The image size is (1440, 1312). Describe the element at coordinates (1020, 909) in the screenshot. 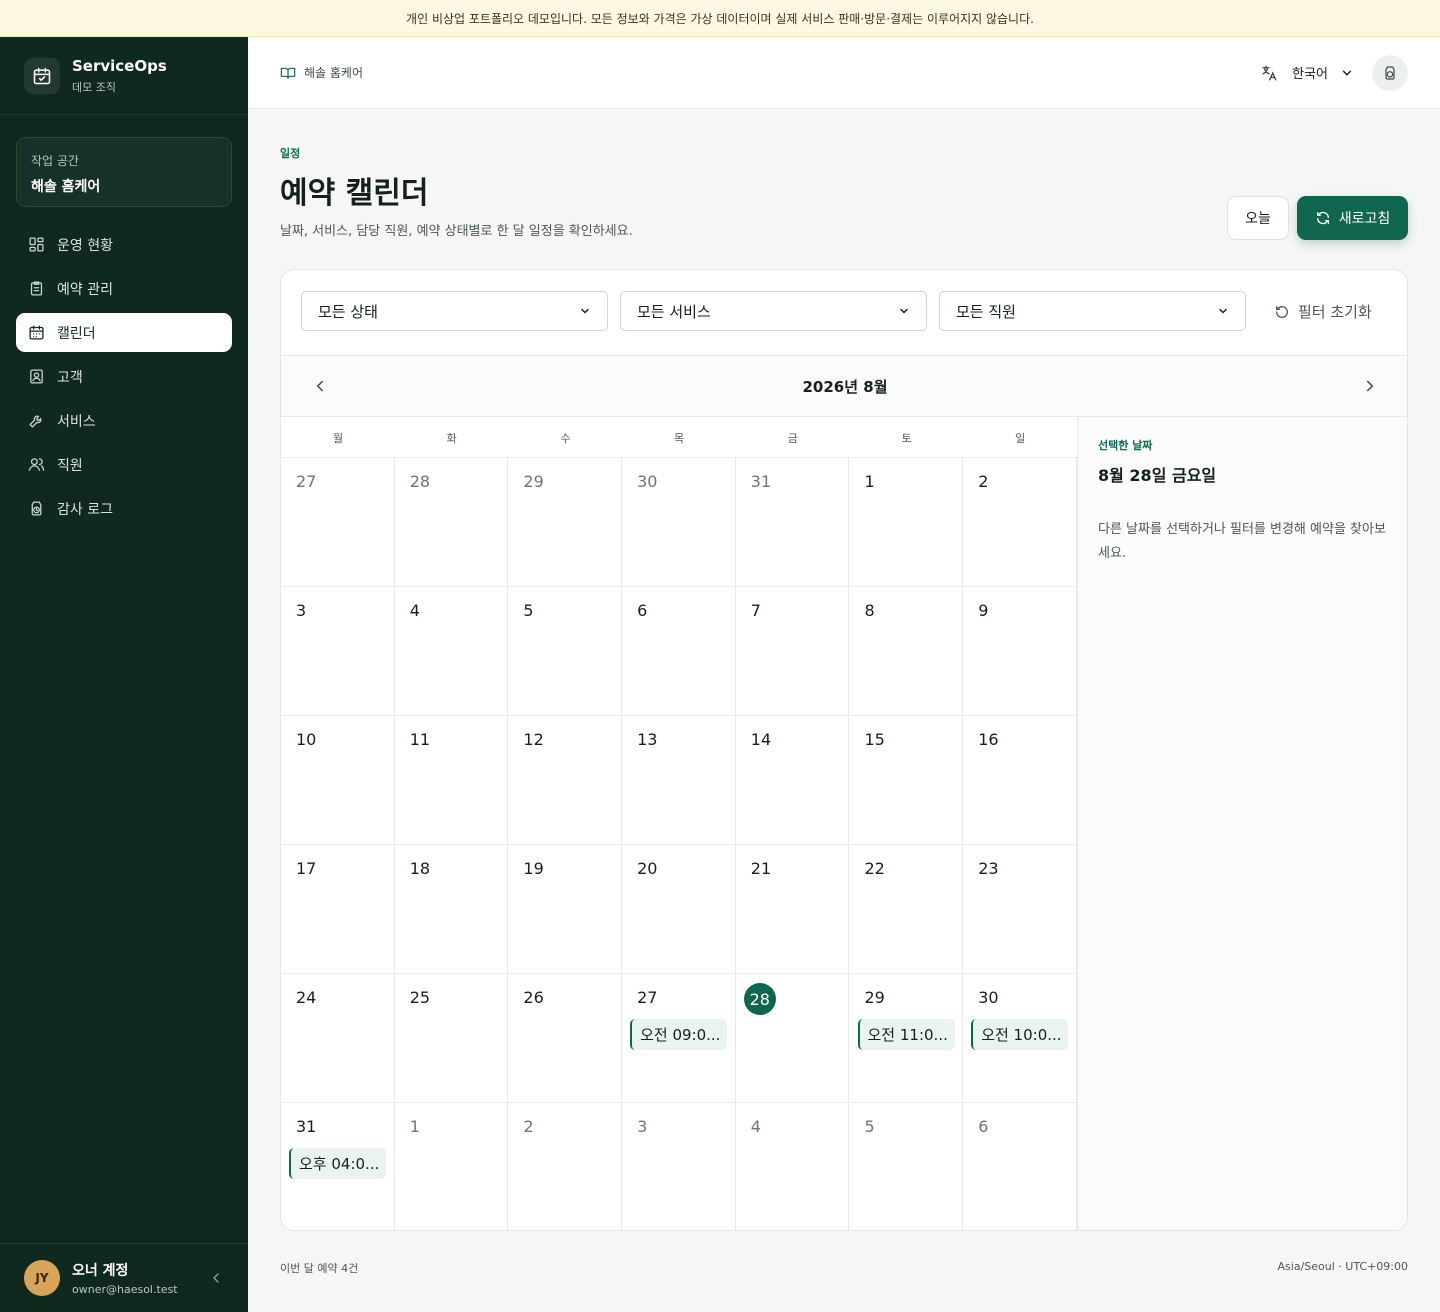

I see `calendar-day-cell: 23` at that location.